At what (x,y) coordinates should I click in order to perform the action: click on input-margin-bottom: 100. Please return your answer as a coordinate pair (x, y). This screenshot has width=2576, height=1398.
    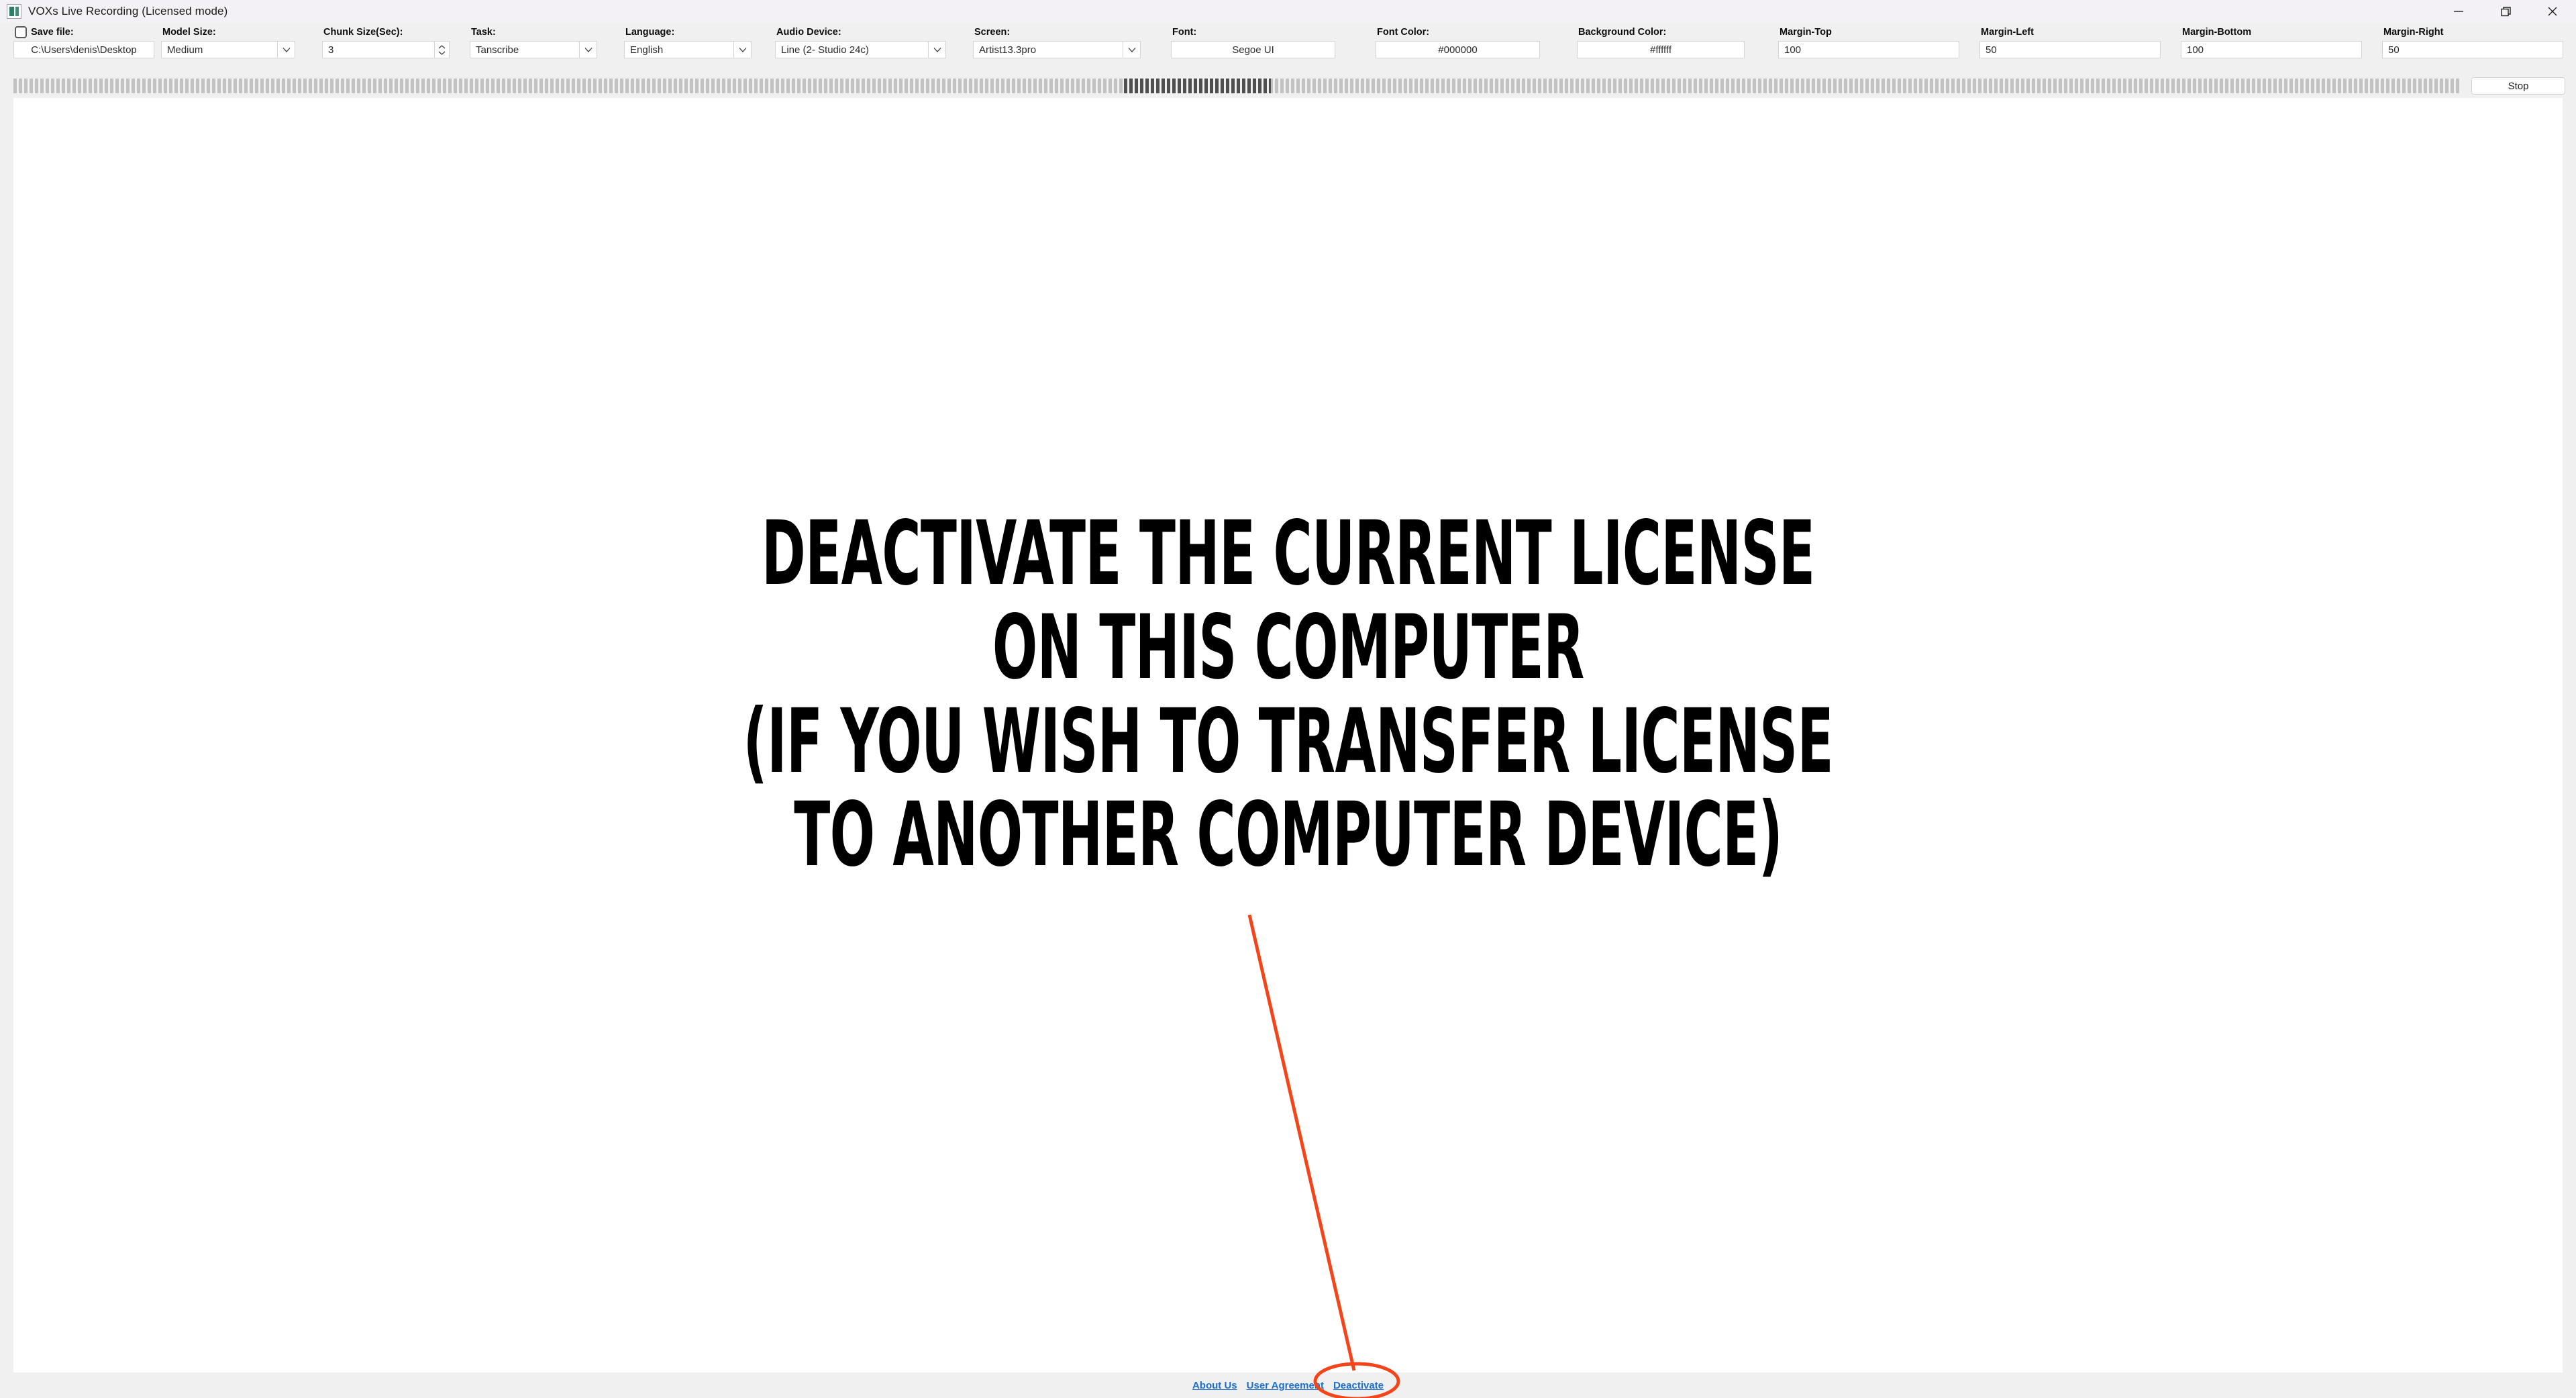
    Looking at the image, I should click on (2271, 50).